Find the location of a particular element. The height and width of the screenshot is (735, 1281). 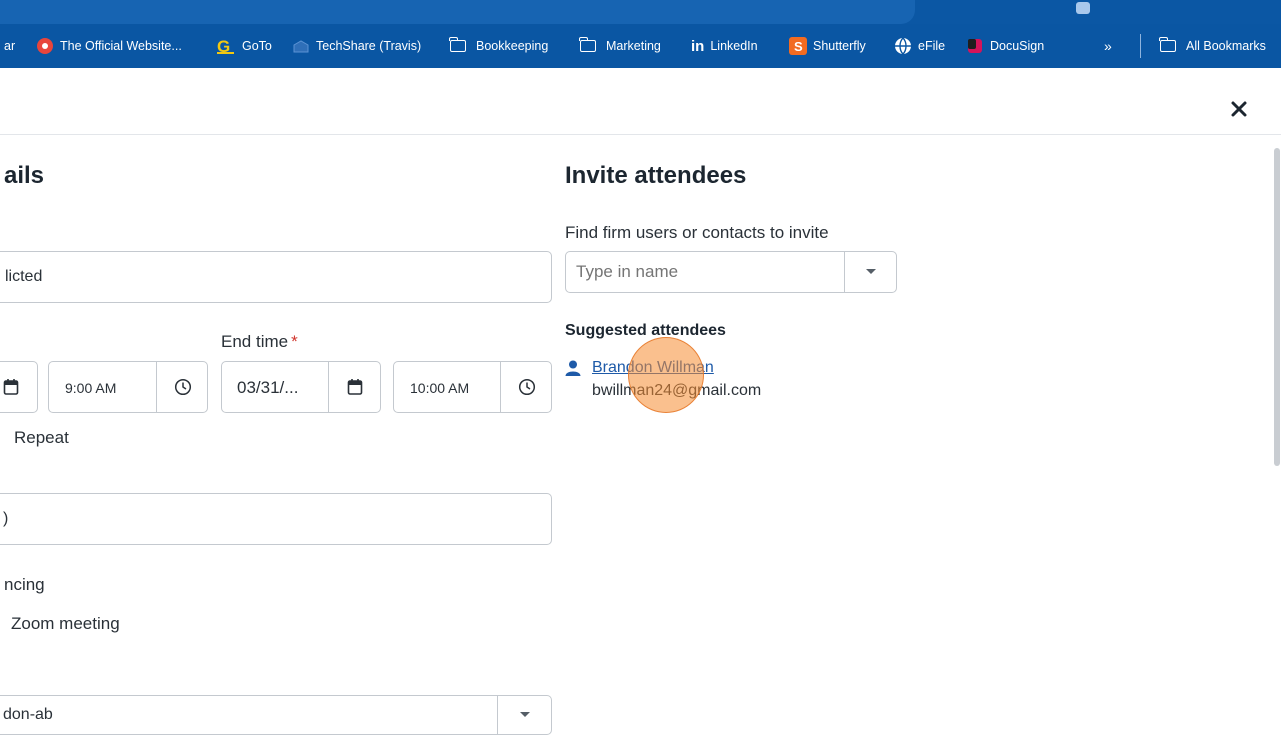

start-time-value: 9:00 AM is located at coordinates (91, 388).